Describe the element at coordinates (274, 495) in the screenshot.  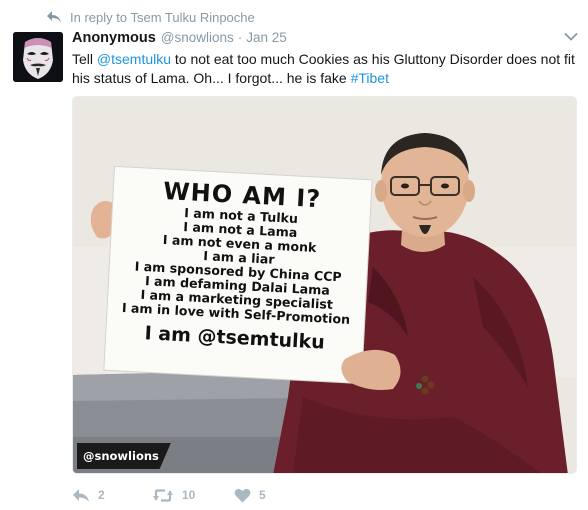
I see `like-button: 5` at that location.